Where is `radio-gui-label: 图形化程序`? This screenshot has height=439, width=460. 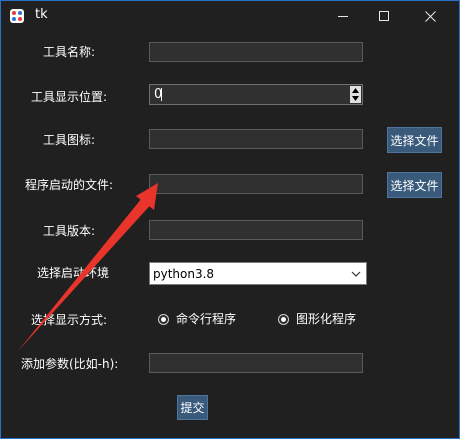 radio-gui-label: 图形化程序 is located at coordinates (326, 319).